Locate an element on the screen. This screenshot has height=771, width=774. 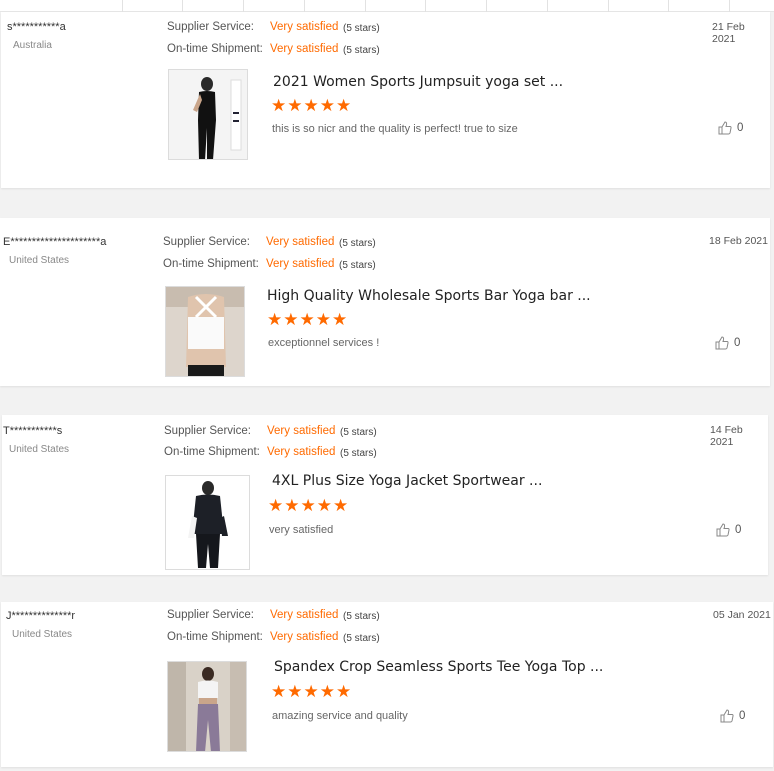
review-comment: amazing service and quality is located at coordinates (340, 716).